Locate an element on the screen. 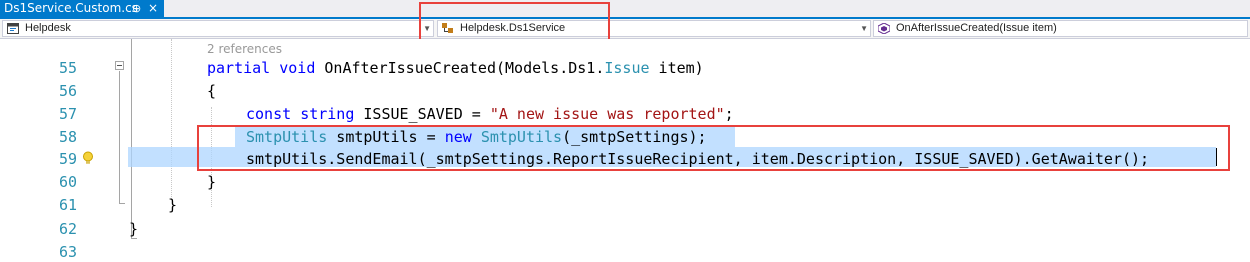 Image resolution: width=1250 pixels, height=262 pixels. document-tab-strip: Ds1Service.Custom.cs ⊕ × is located at coordinates (625, 9).